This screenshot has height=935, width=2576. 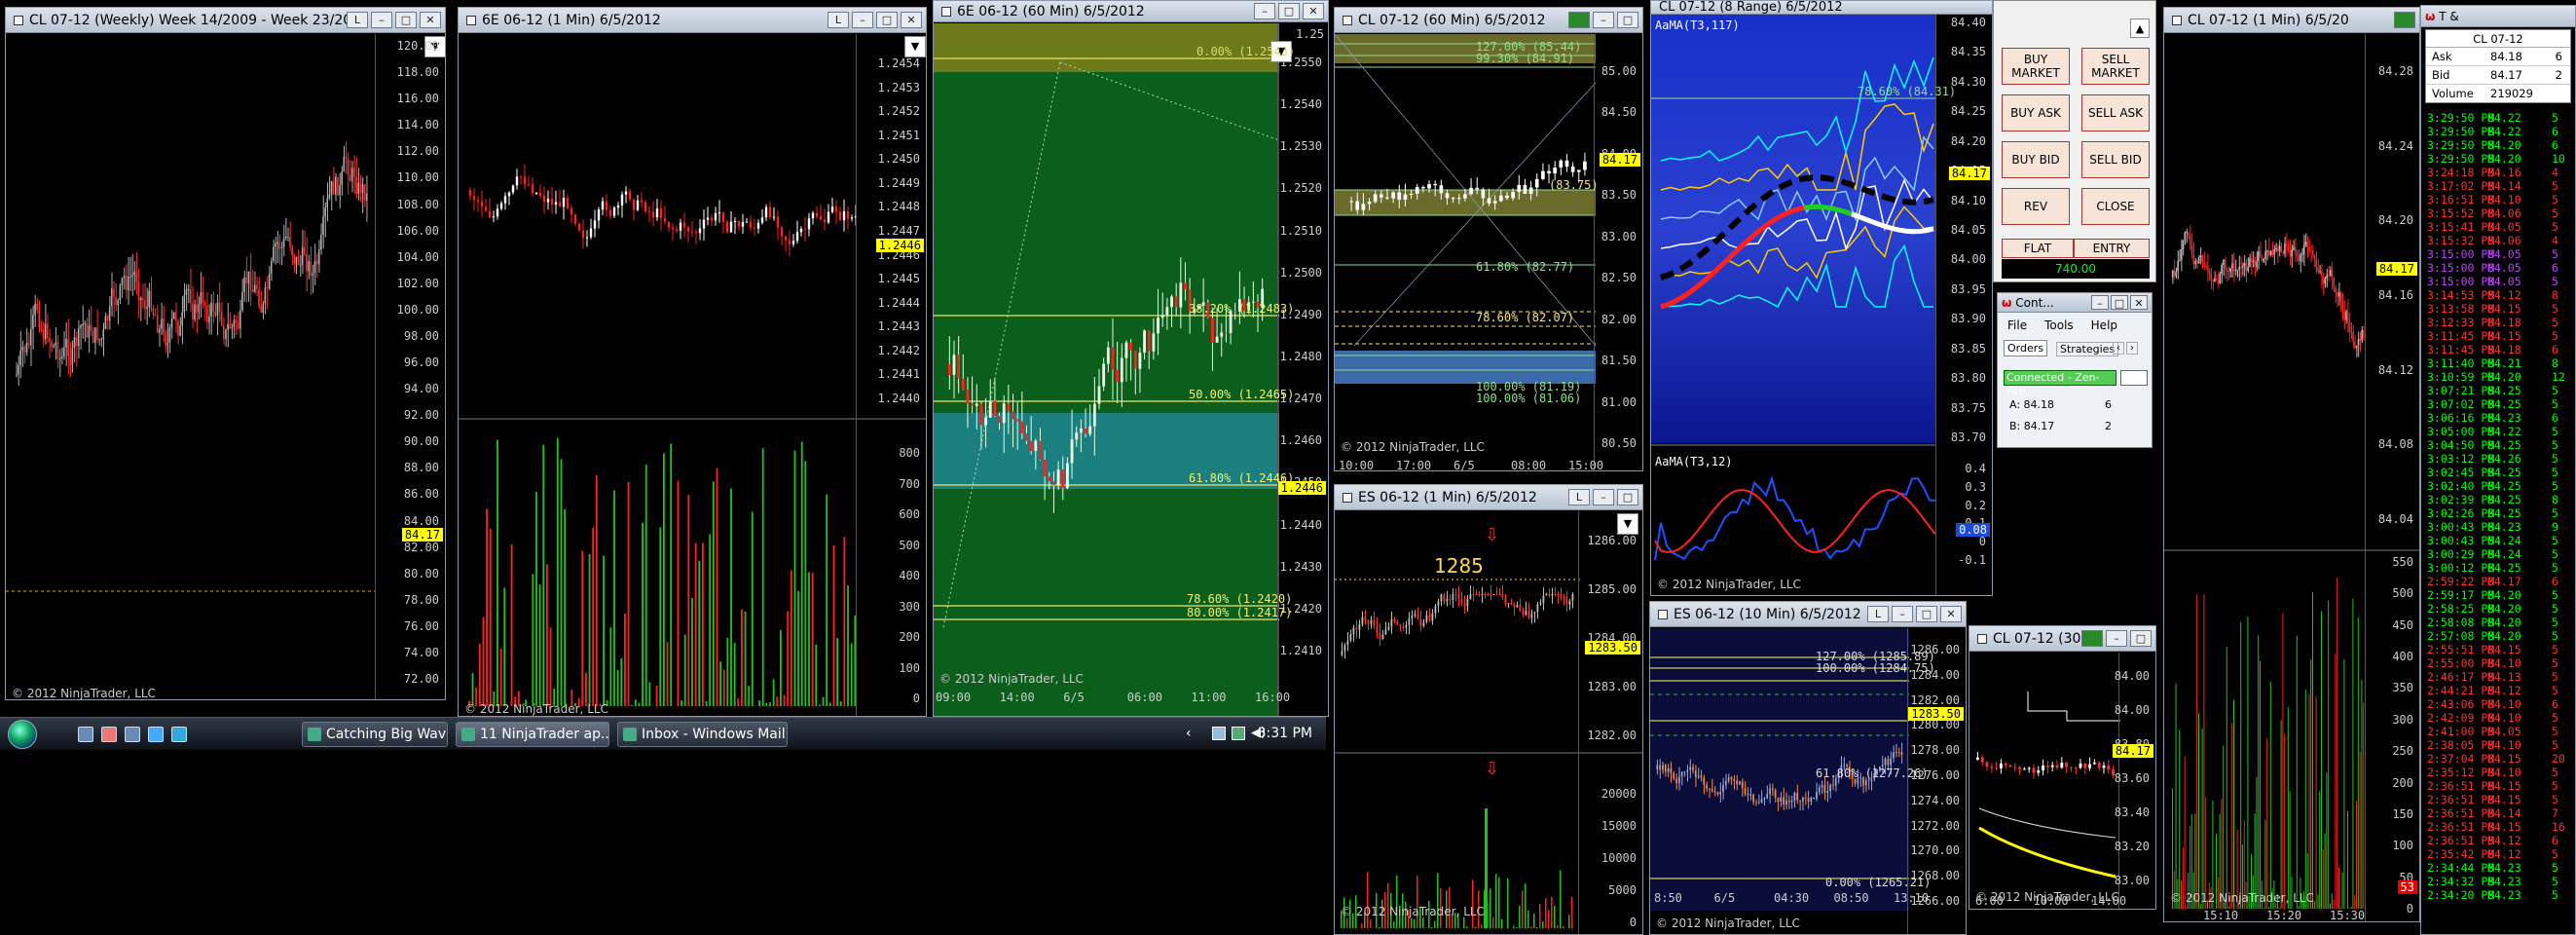 I want to click on internet-explorer-icon, so click(x=179, y=735).